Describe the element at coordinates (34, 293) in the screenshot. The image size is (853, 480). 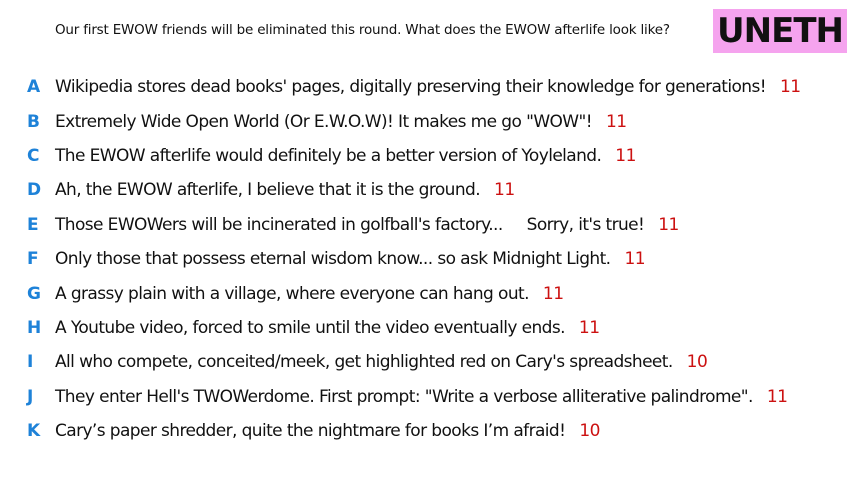
I see `response-letter: G` at that location.